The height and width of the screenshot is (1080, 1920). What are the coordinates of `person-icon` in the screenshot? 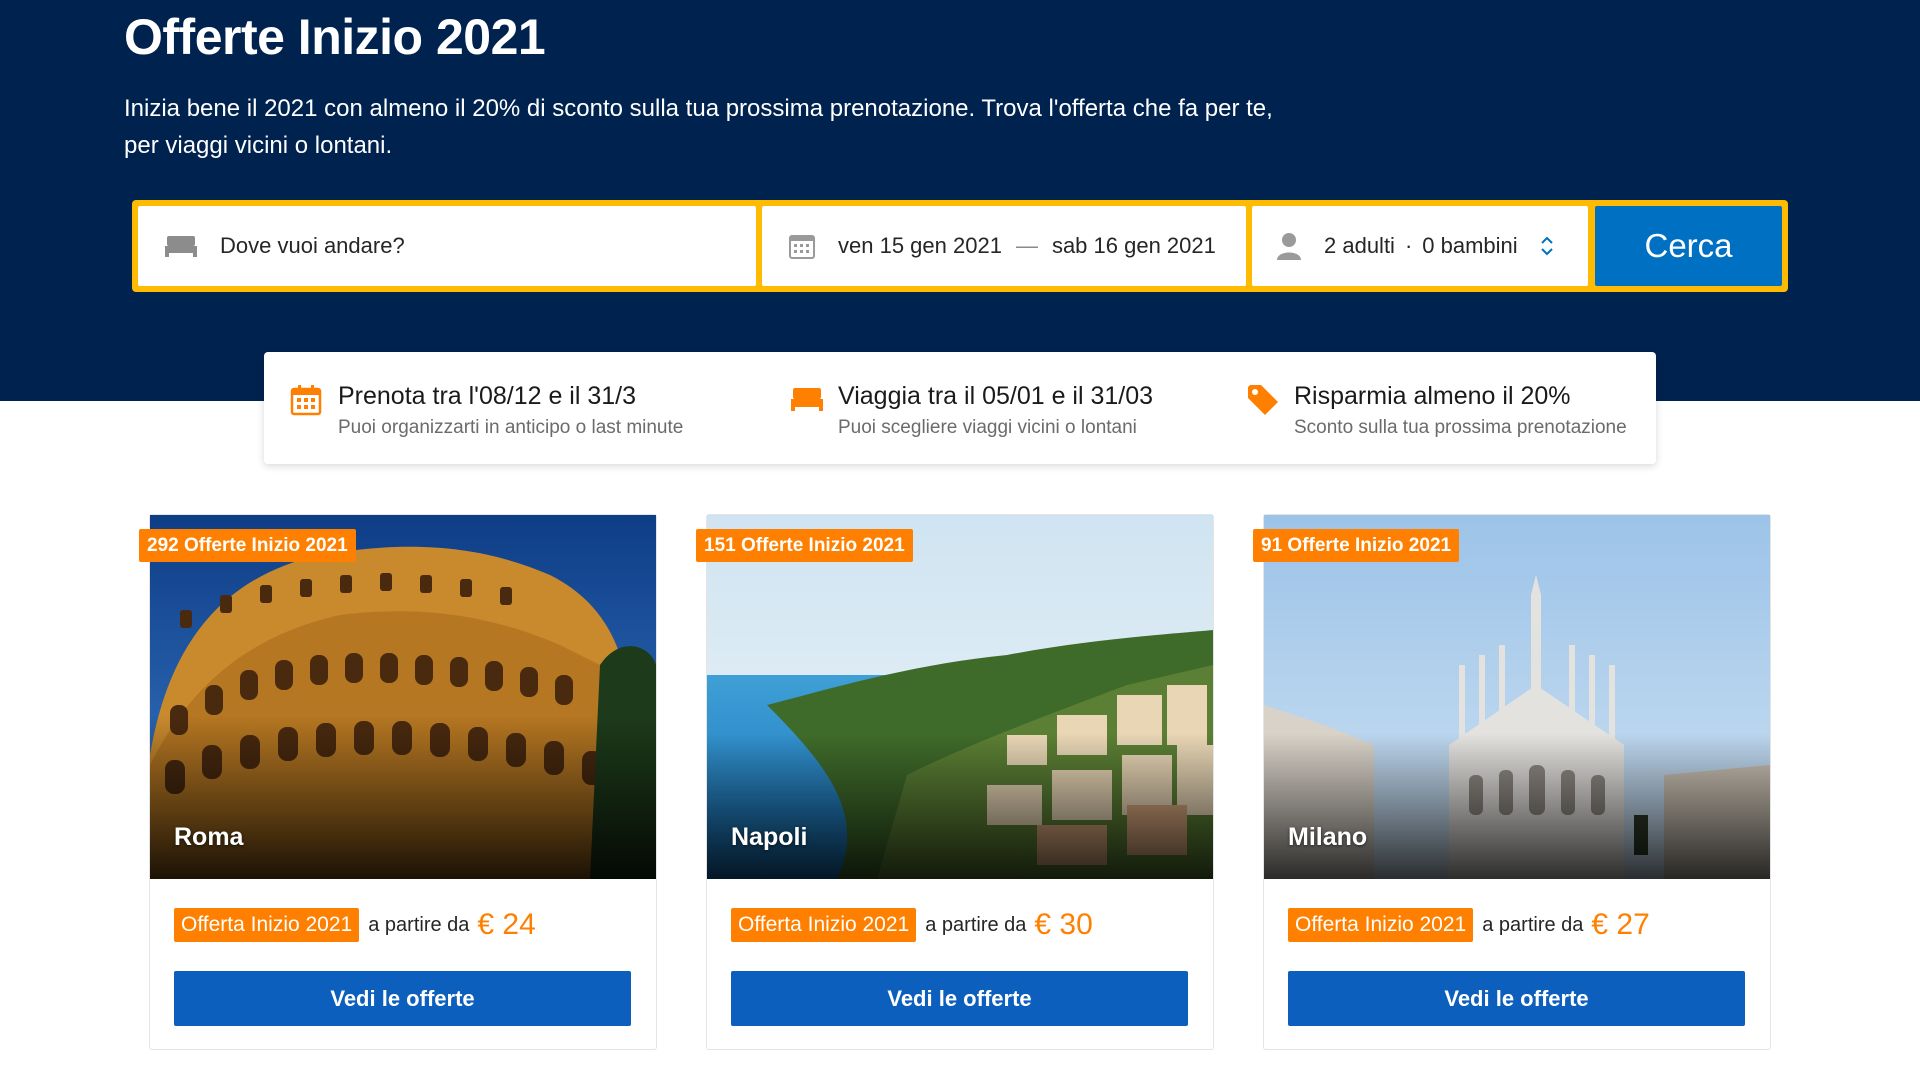 It's located at (1289, 246).